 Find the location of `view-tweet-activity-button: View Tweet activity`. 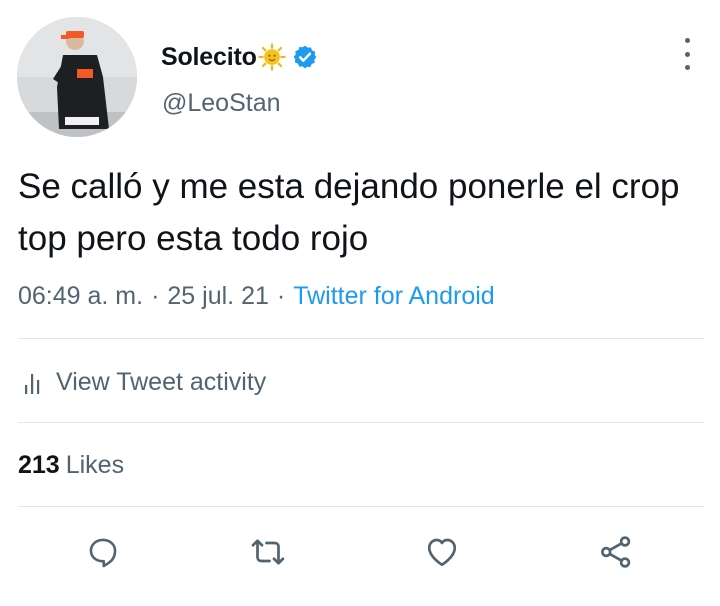

view-tweet-activity-button: View Tweet activity is located at coordinates (145, 382).